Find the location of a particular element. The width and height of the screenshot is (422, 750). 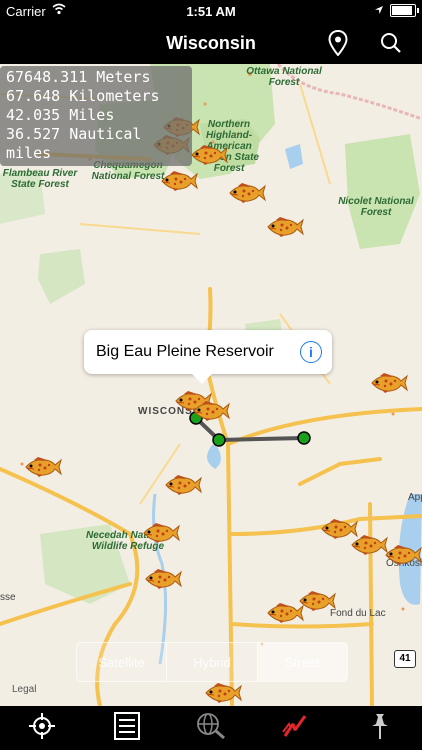

tab-pushpin is located at coordinates (380, 728).